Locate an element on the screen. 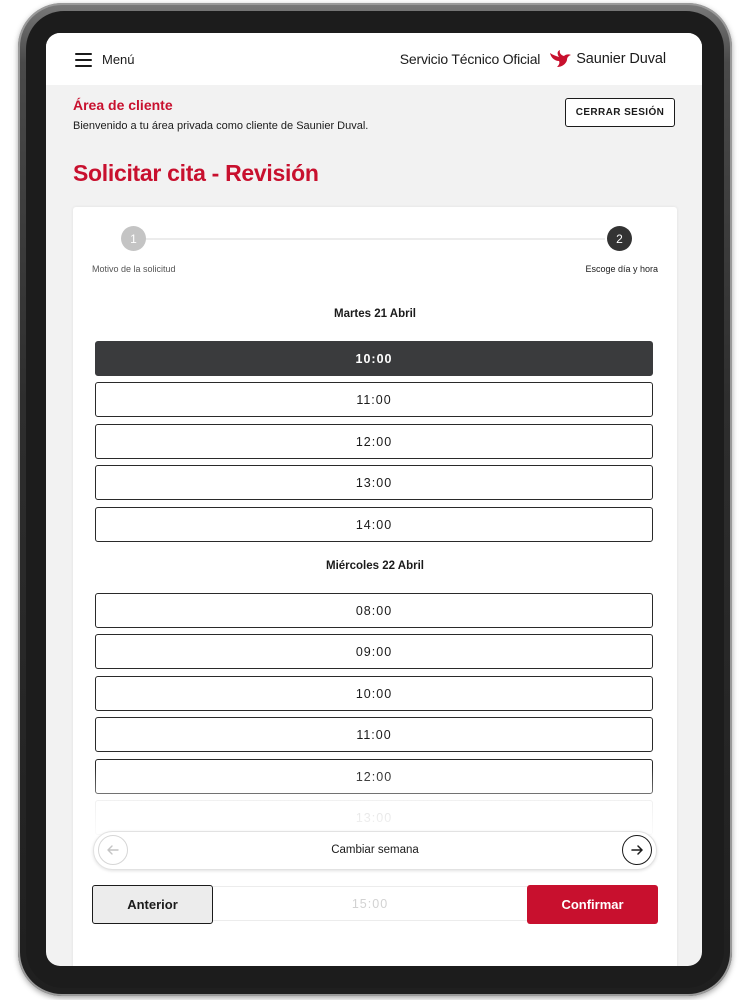  time-slot: 14:00 is located at coordinates (374, 524).